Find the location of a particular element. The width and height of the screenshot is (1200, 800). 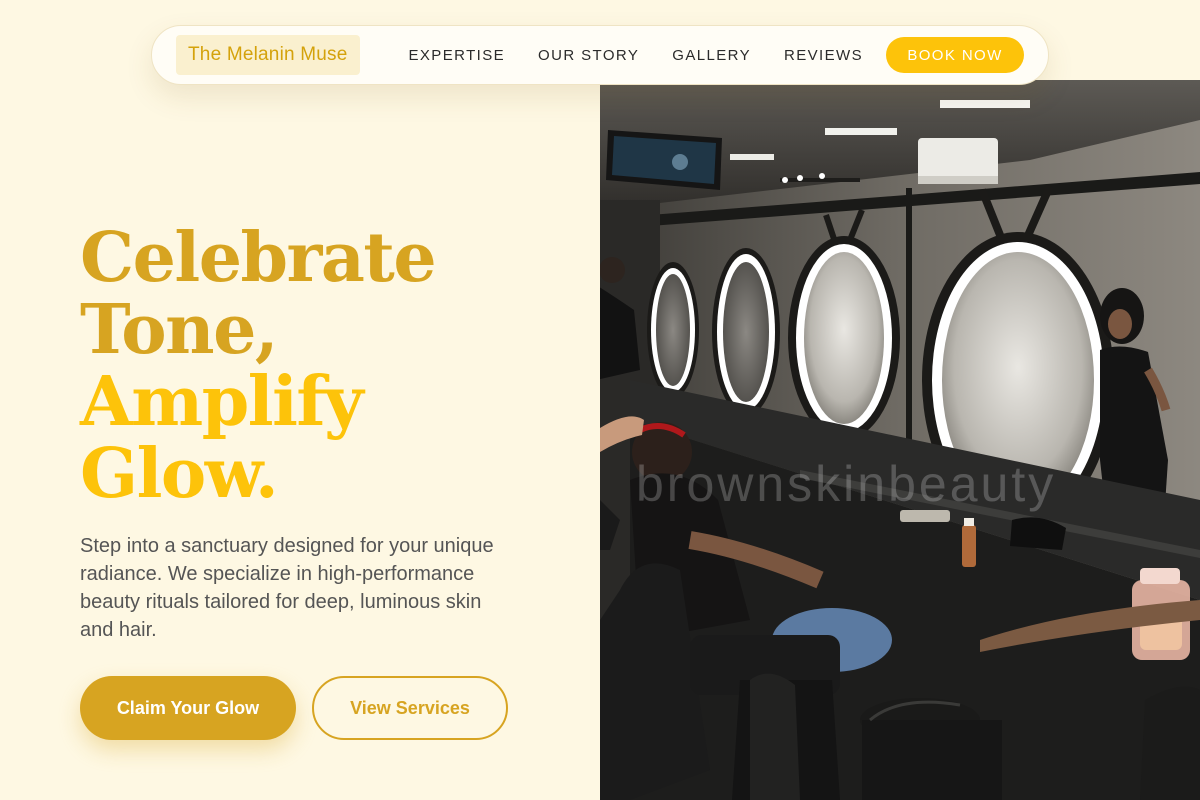

brand-logo: The Melanin Muse is located at coordinates (268, 55).